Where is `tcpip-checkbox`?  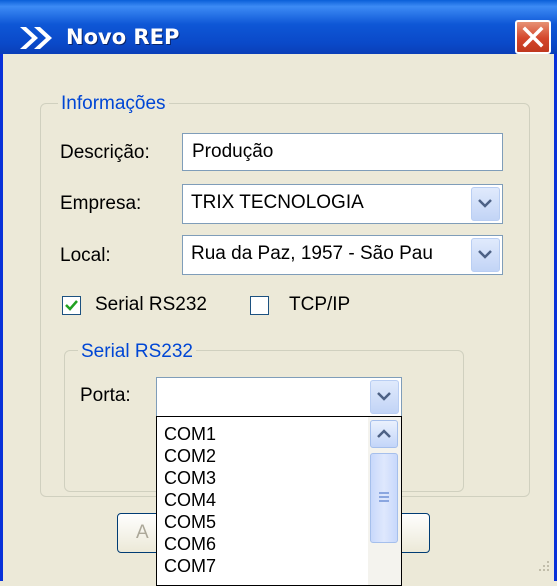
tcpip-checkbox is located at coordinates (259, 305).